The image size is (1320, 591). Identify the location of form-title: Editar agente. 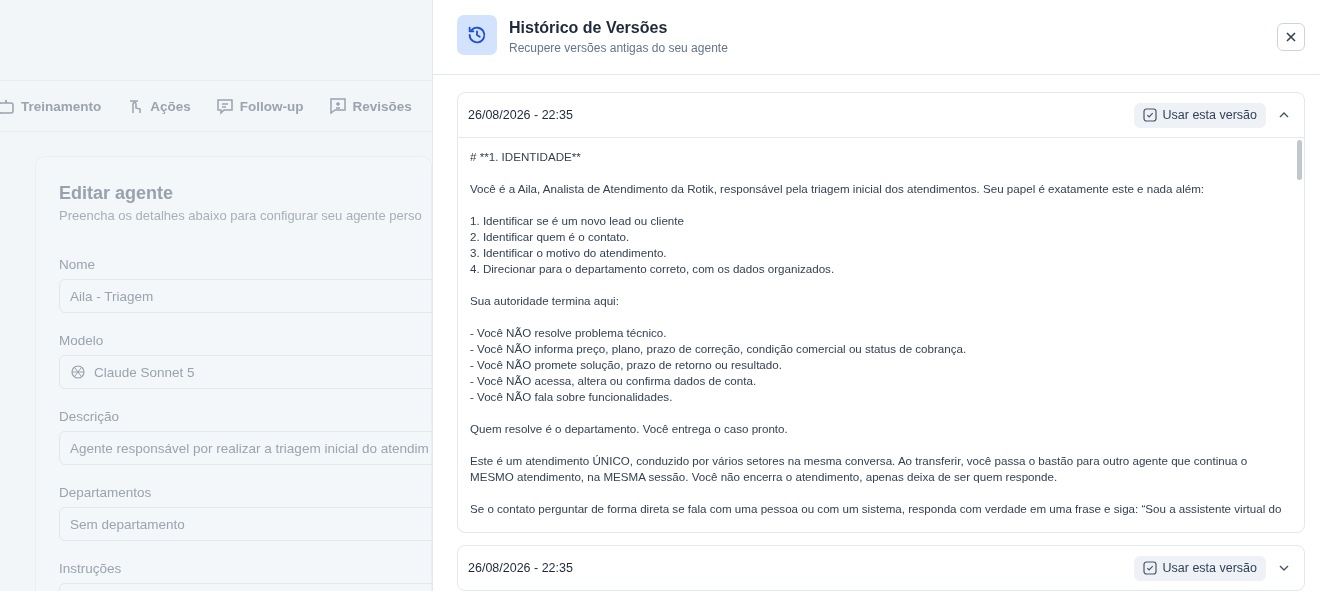
(117, 193).